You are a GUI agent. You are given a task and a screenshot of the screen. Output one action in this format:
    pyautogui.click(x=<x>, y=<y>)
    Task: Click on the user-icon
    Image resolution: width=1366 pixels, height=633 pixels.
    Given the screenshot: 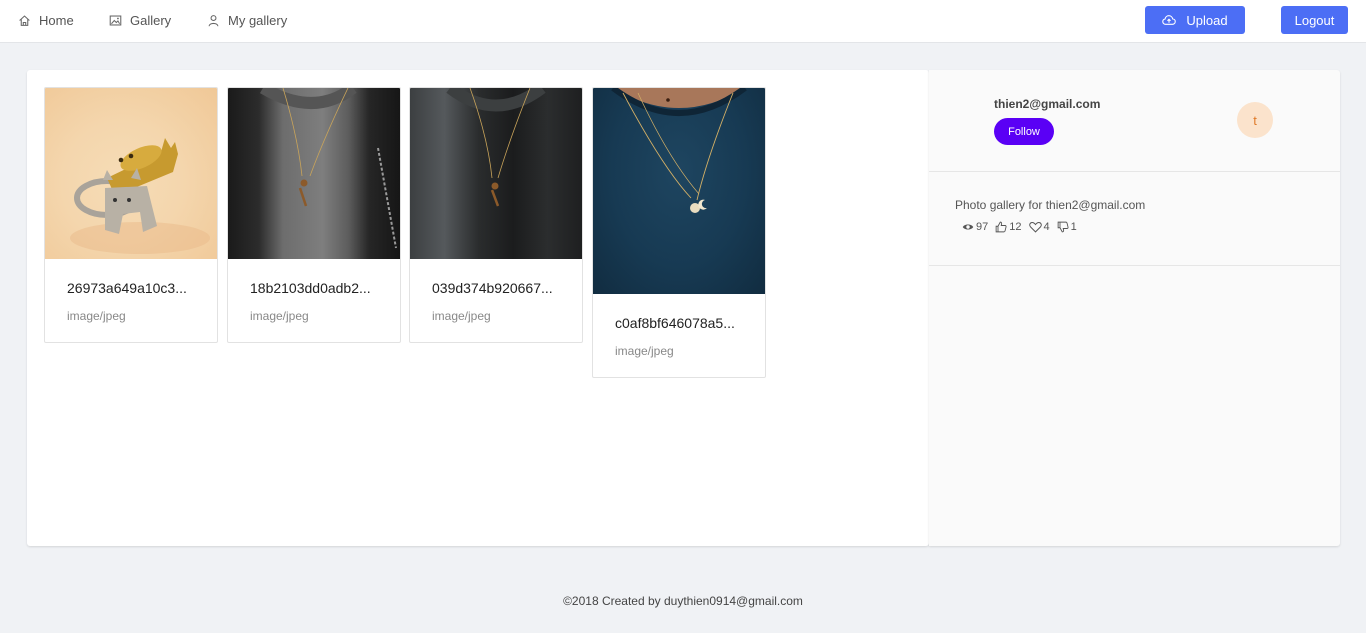 What is the action you would take?
    pyautogui.click(x=213, y=20)
    